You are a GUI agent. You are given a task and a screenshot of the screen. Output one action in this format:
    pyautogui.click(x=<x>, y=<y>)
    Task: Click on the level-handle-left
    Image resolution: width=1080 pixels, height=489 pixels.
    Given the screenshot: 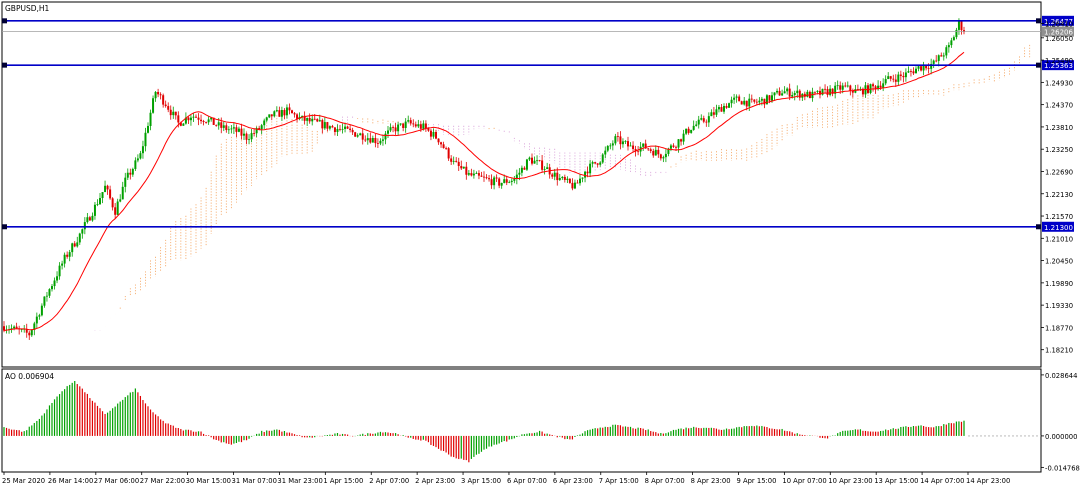 What is the action you would take?
    pyautogui.click(x=4, y=65)
    